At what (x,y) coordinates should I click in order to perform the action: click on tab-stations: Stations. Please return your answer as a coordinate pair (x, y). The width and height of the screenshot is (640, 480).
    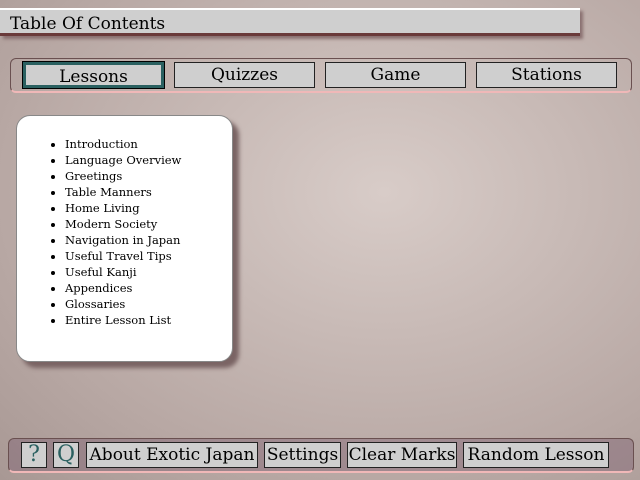
    Looking at the image, I should click on (546, 75).